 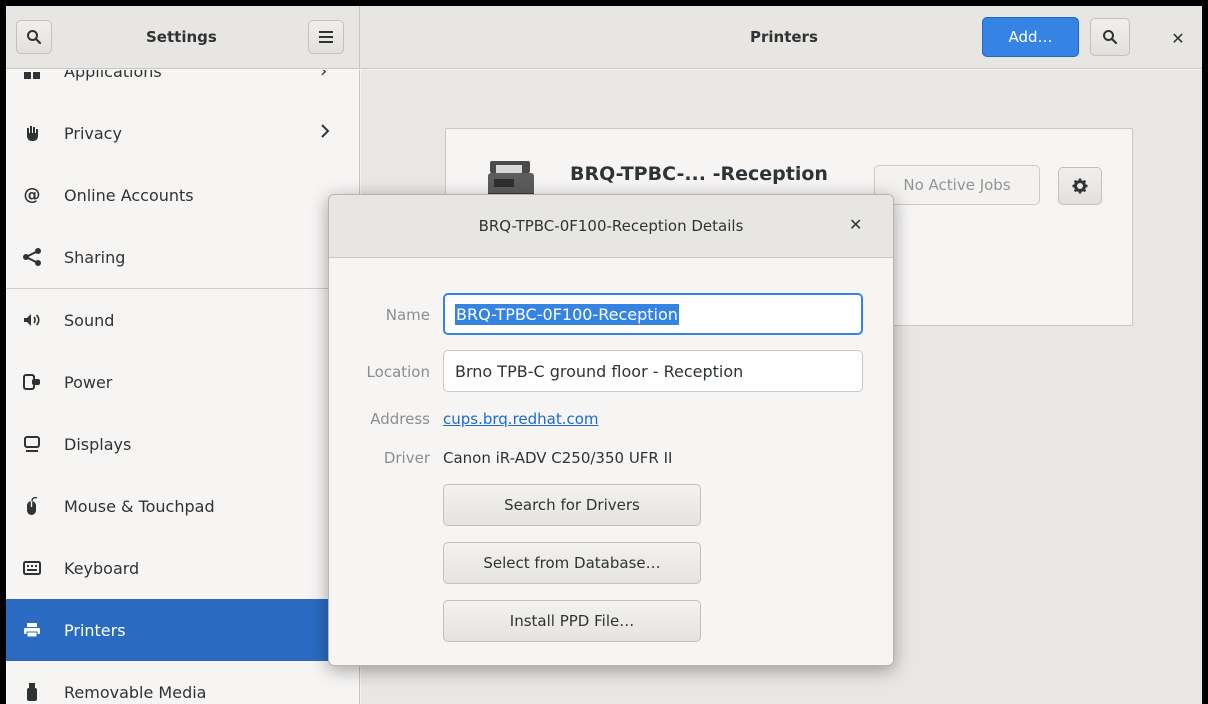 I want to click on sidebar-item-privacy: Privacy, so click(x=182, y=133).